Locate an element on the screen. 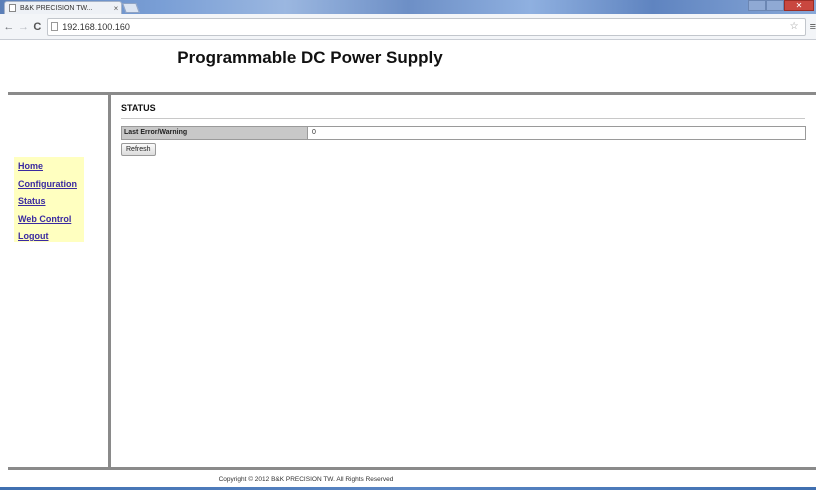 The width and height of the screenshot is (816, 490). new-tab-button is located at coordinates (131, 8).